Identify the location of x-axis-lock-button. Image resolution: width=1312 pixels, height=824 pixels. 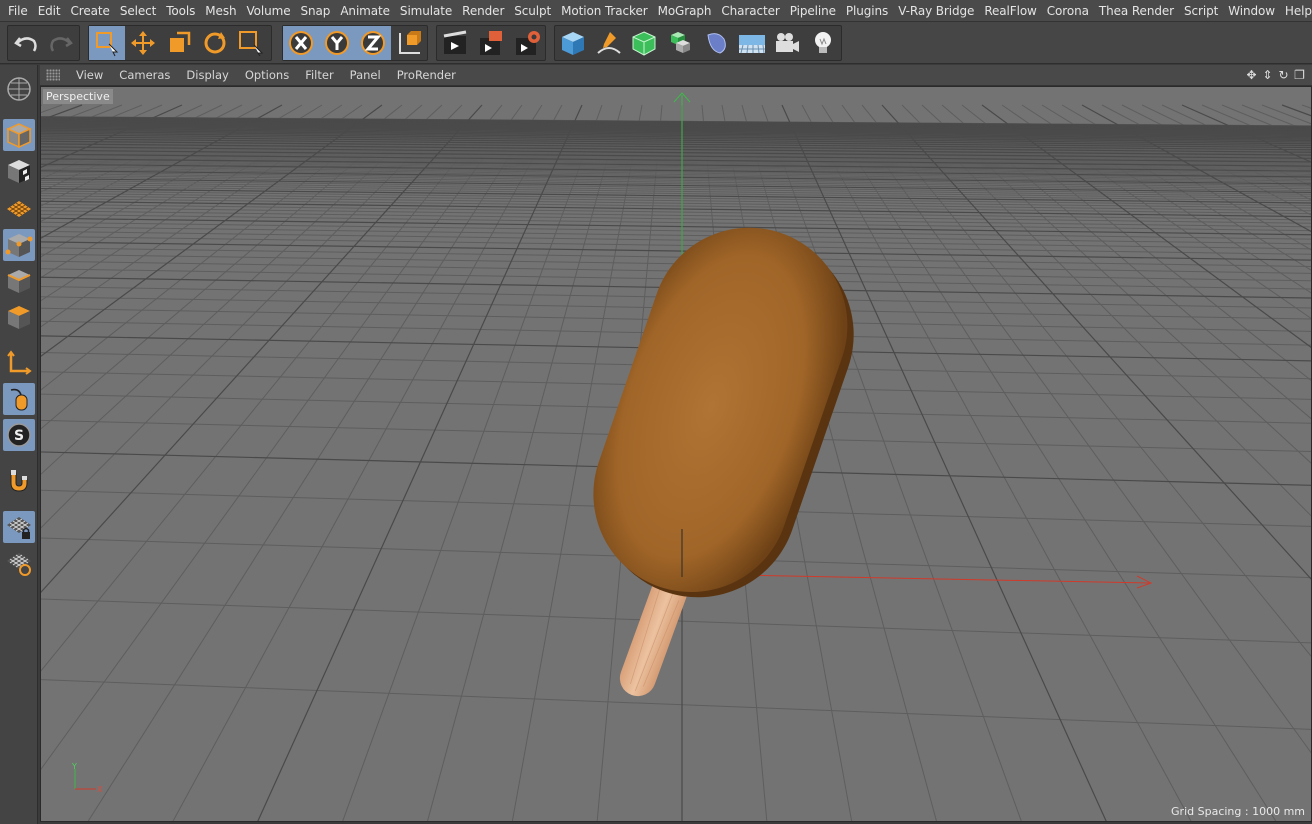
(301, 43).